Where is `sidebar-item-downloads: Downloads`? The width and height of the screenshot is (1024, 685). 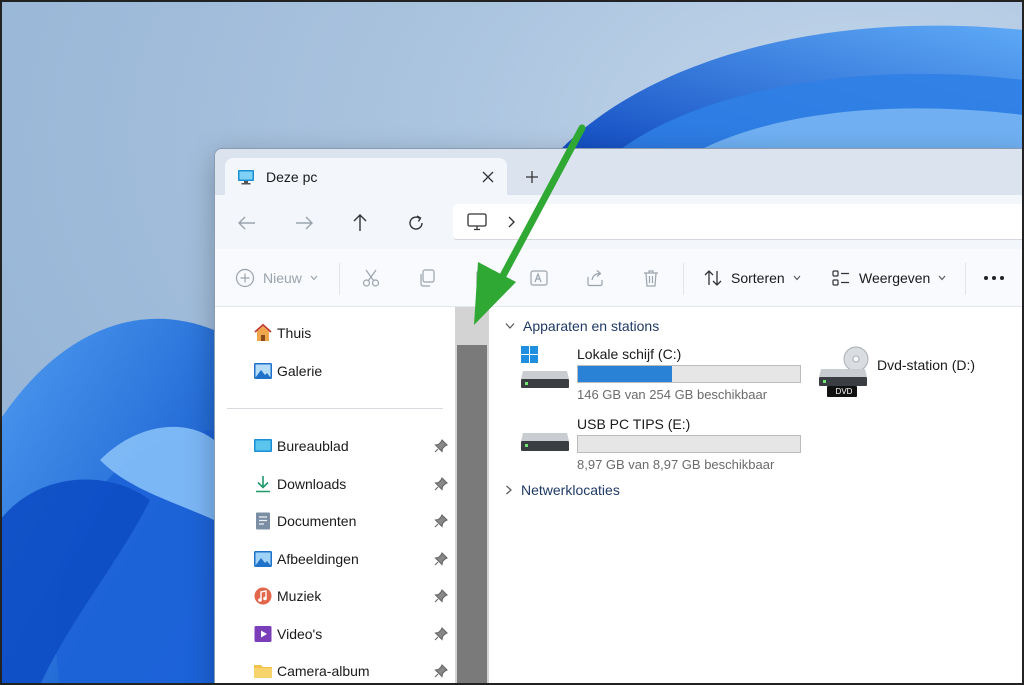
sidebar-item-downloads: Downloads is located at coordinates (353, 484).